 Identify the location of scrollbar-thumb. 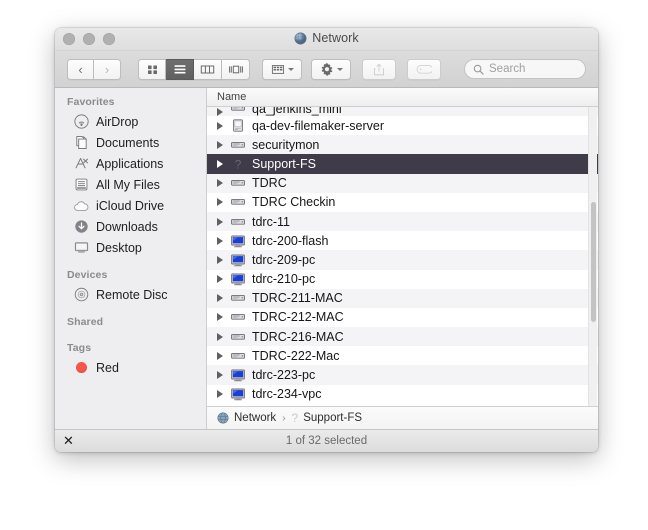
(593, 262).